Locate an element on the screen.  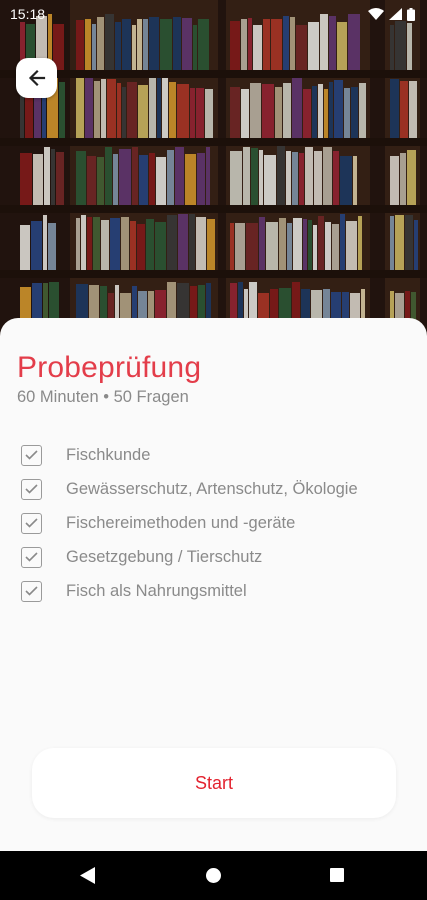
topic-item: Fischkunde is located at coordinates (189, 455).